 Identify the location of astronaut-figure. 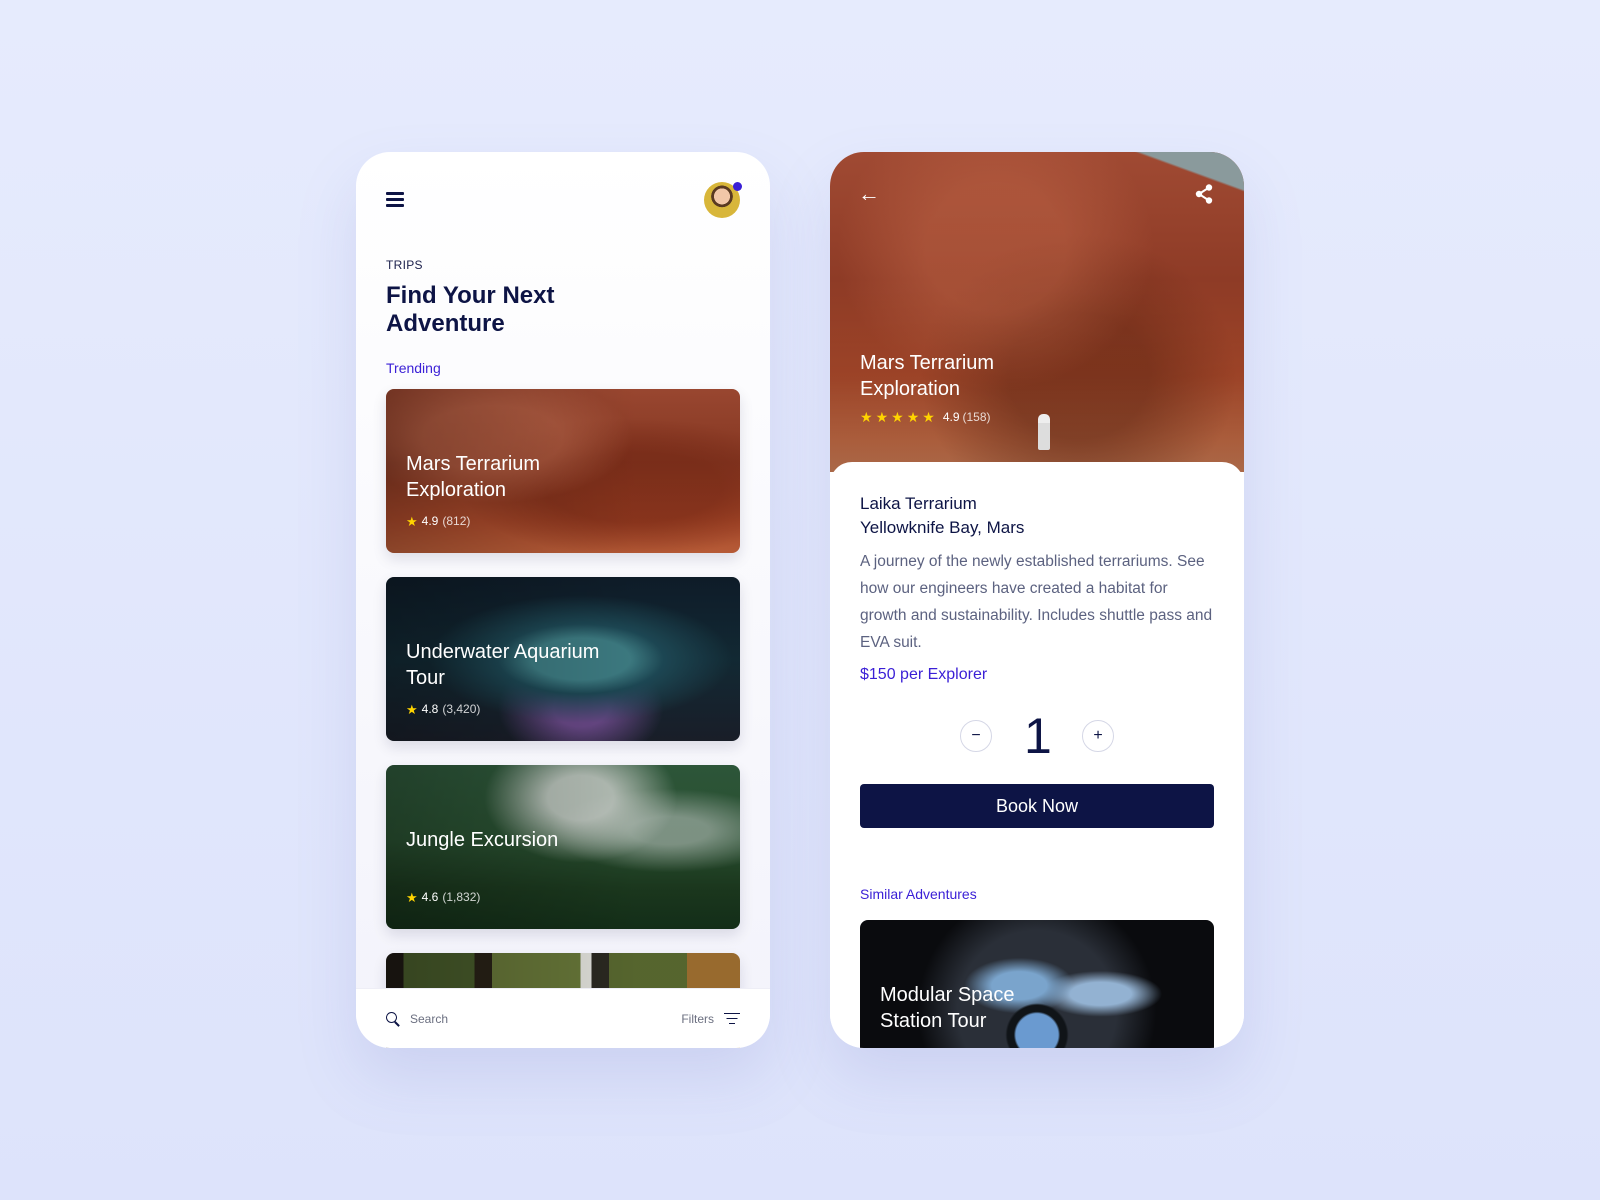
(1044, 432).